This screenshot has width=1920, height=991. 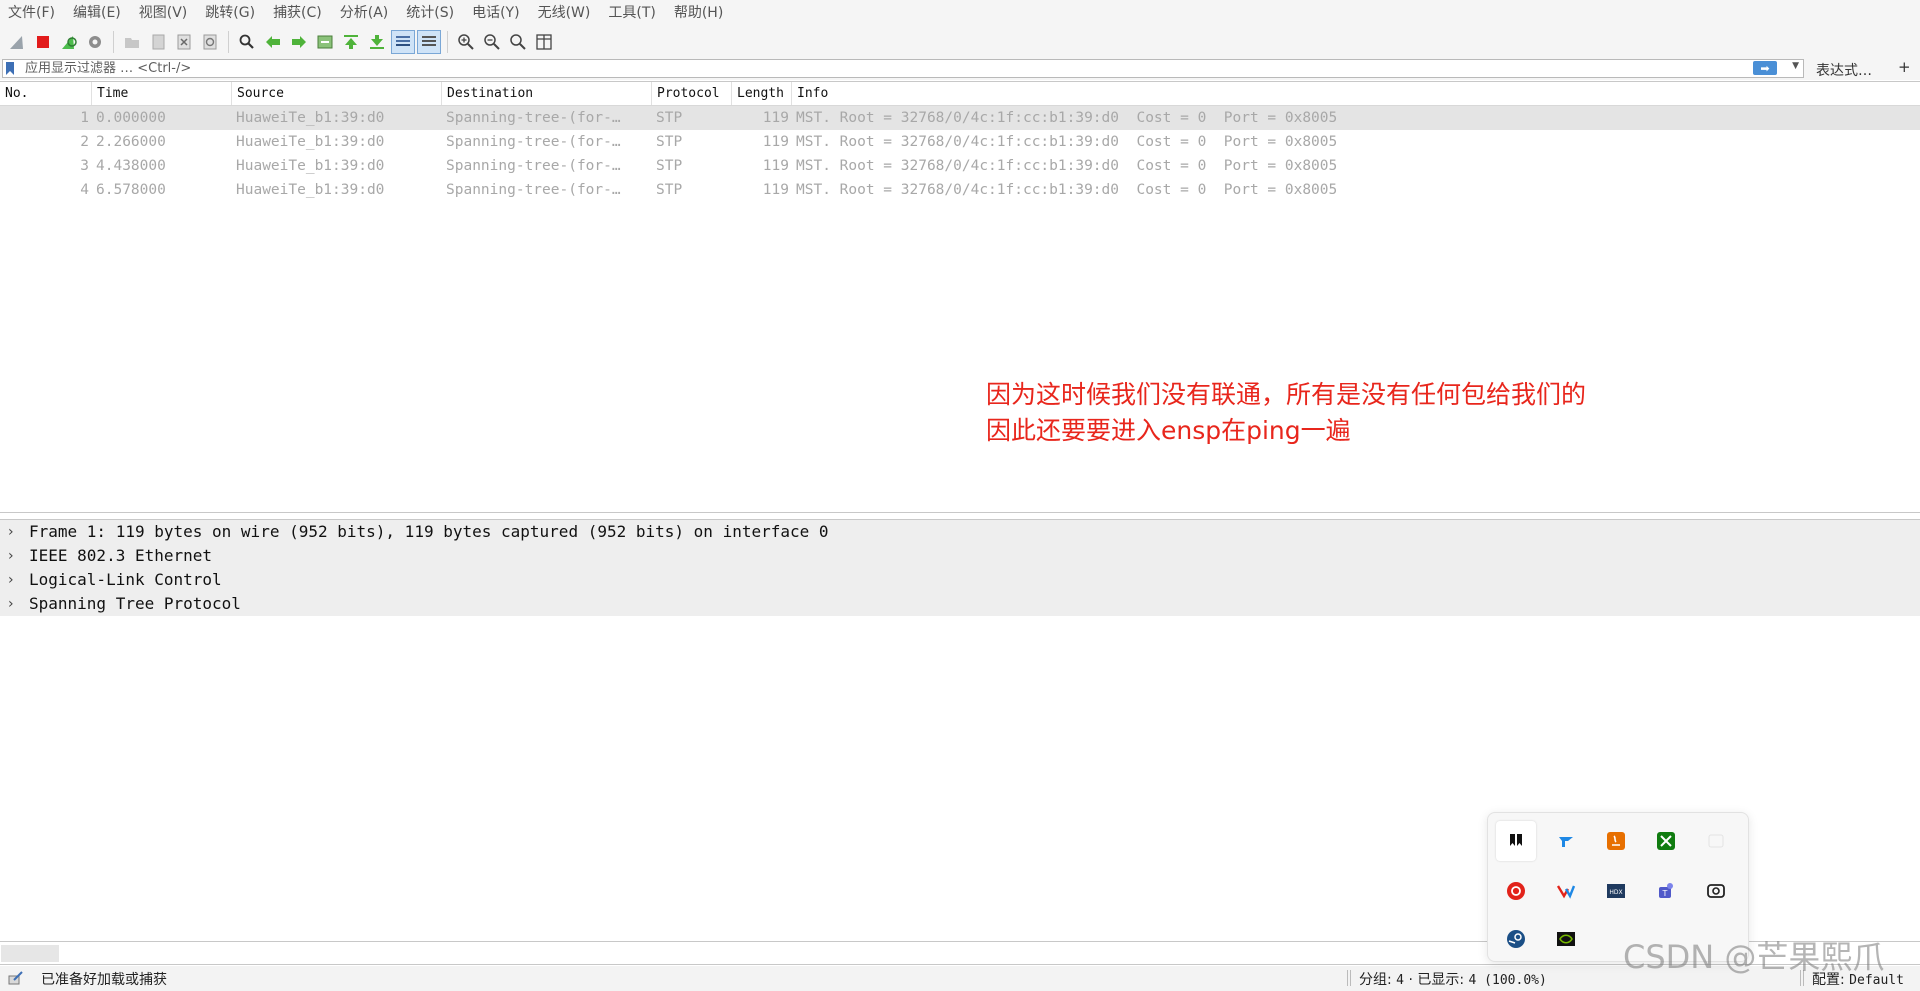 I want to click on screenshot-app-icon, so click(x=1716, y=891).